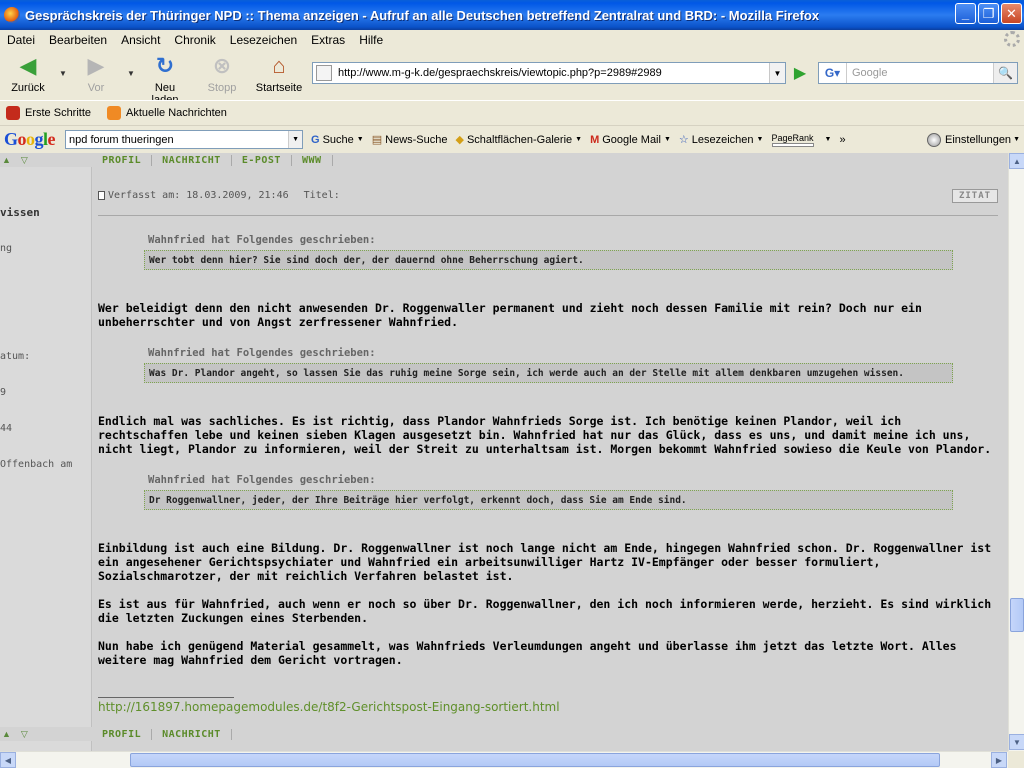 This screenshot has height=768, width=1024. What do you see at coordinates (918, 73) in the screenshot?
I see `search-box: G▾ Google 🔍` at bounding box center [918, 73].